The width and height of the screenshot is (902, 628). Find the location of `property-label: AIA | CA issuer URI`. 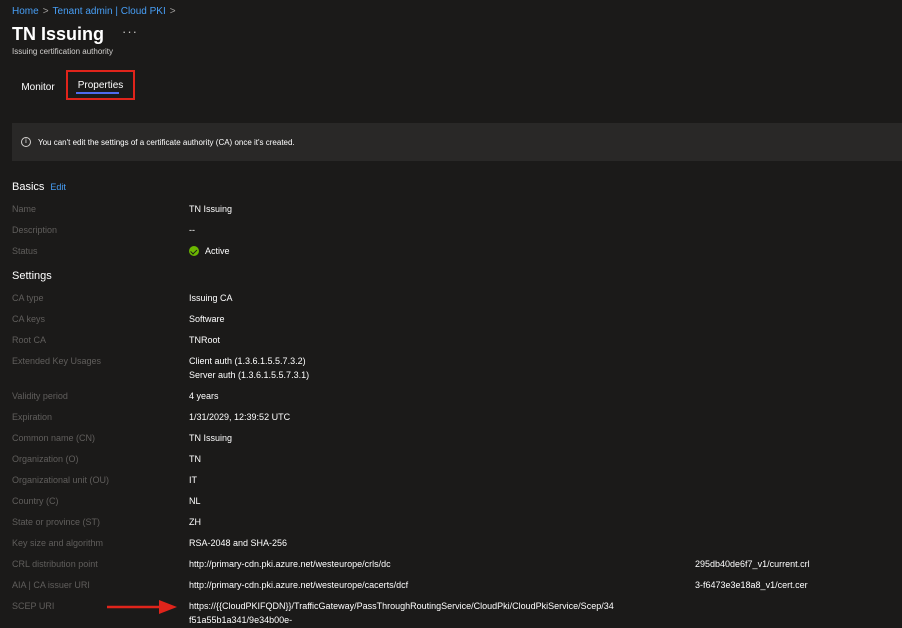

property-label: AIA | CA issuer URI is located at coordinates (51, 585).